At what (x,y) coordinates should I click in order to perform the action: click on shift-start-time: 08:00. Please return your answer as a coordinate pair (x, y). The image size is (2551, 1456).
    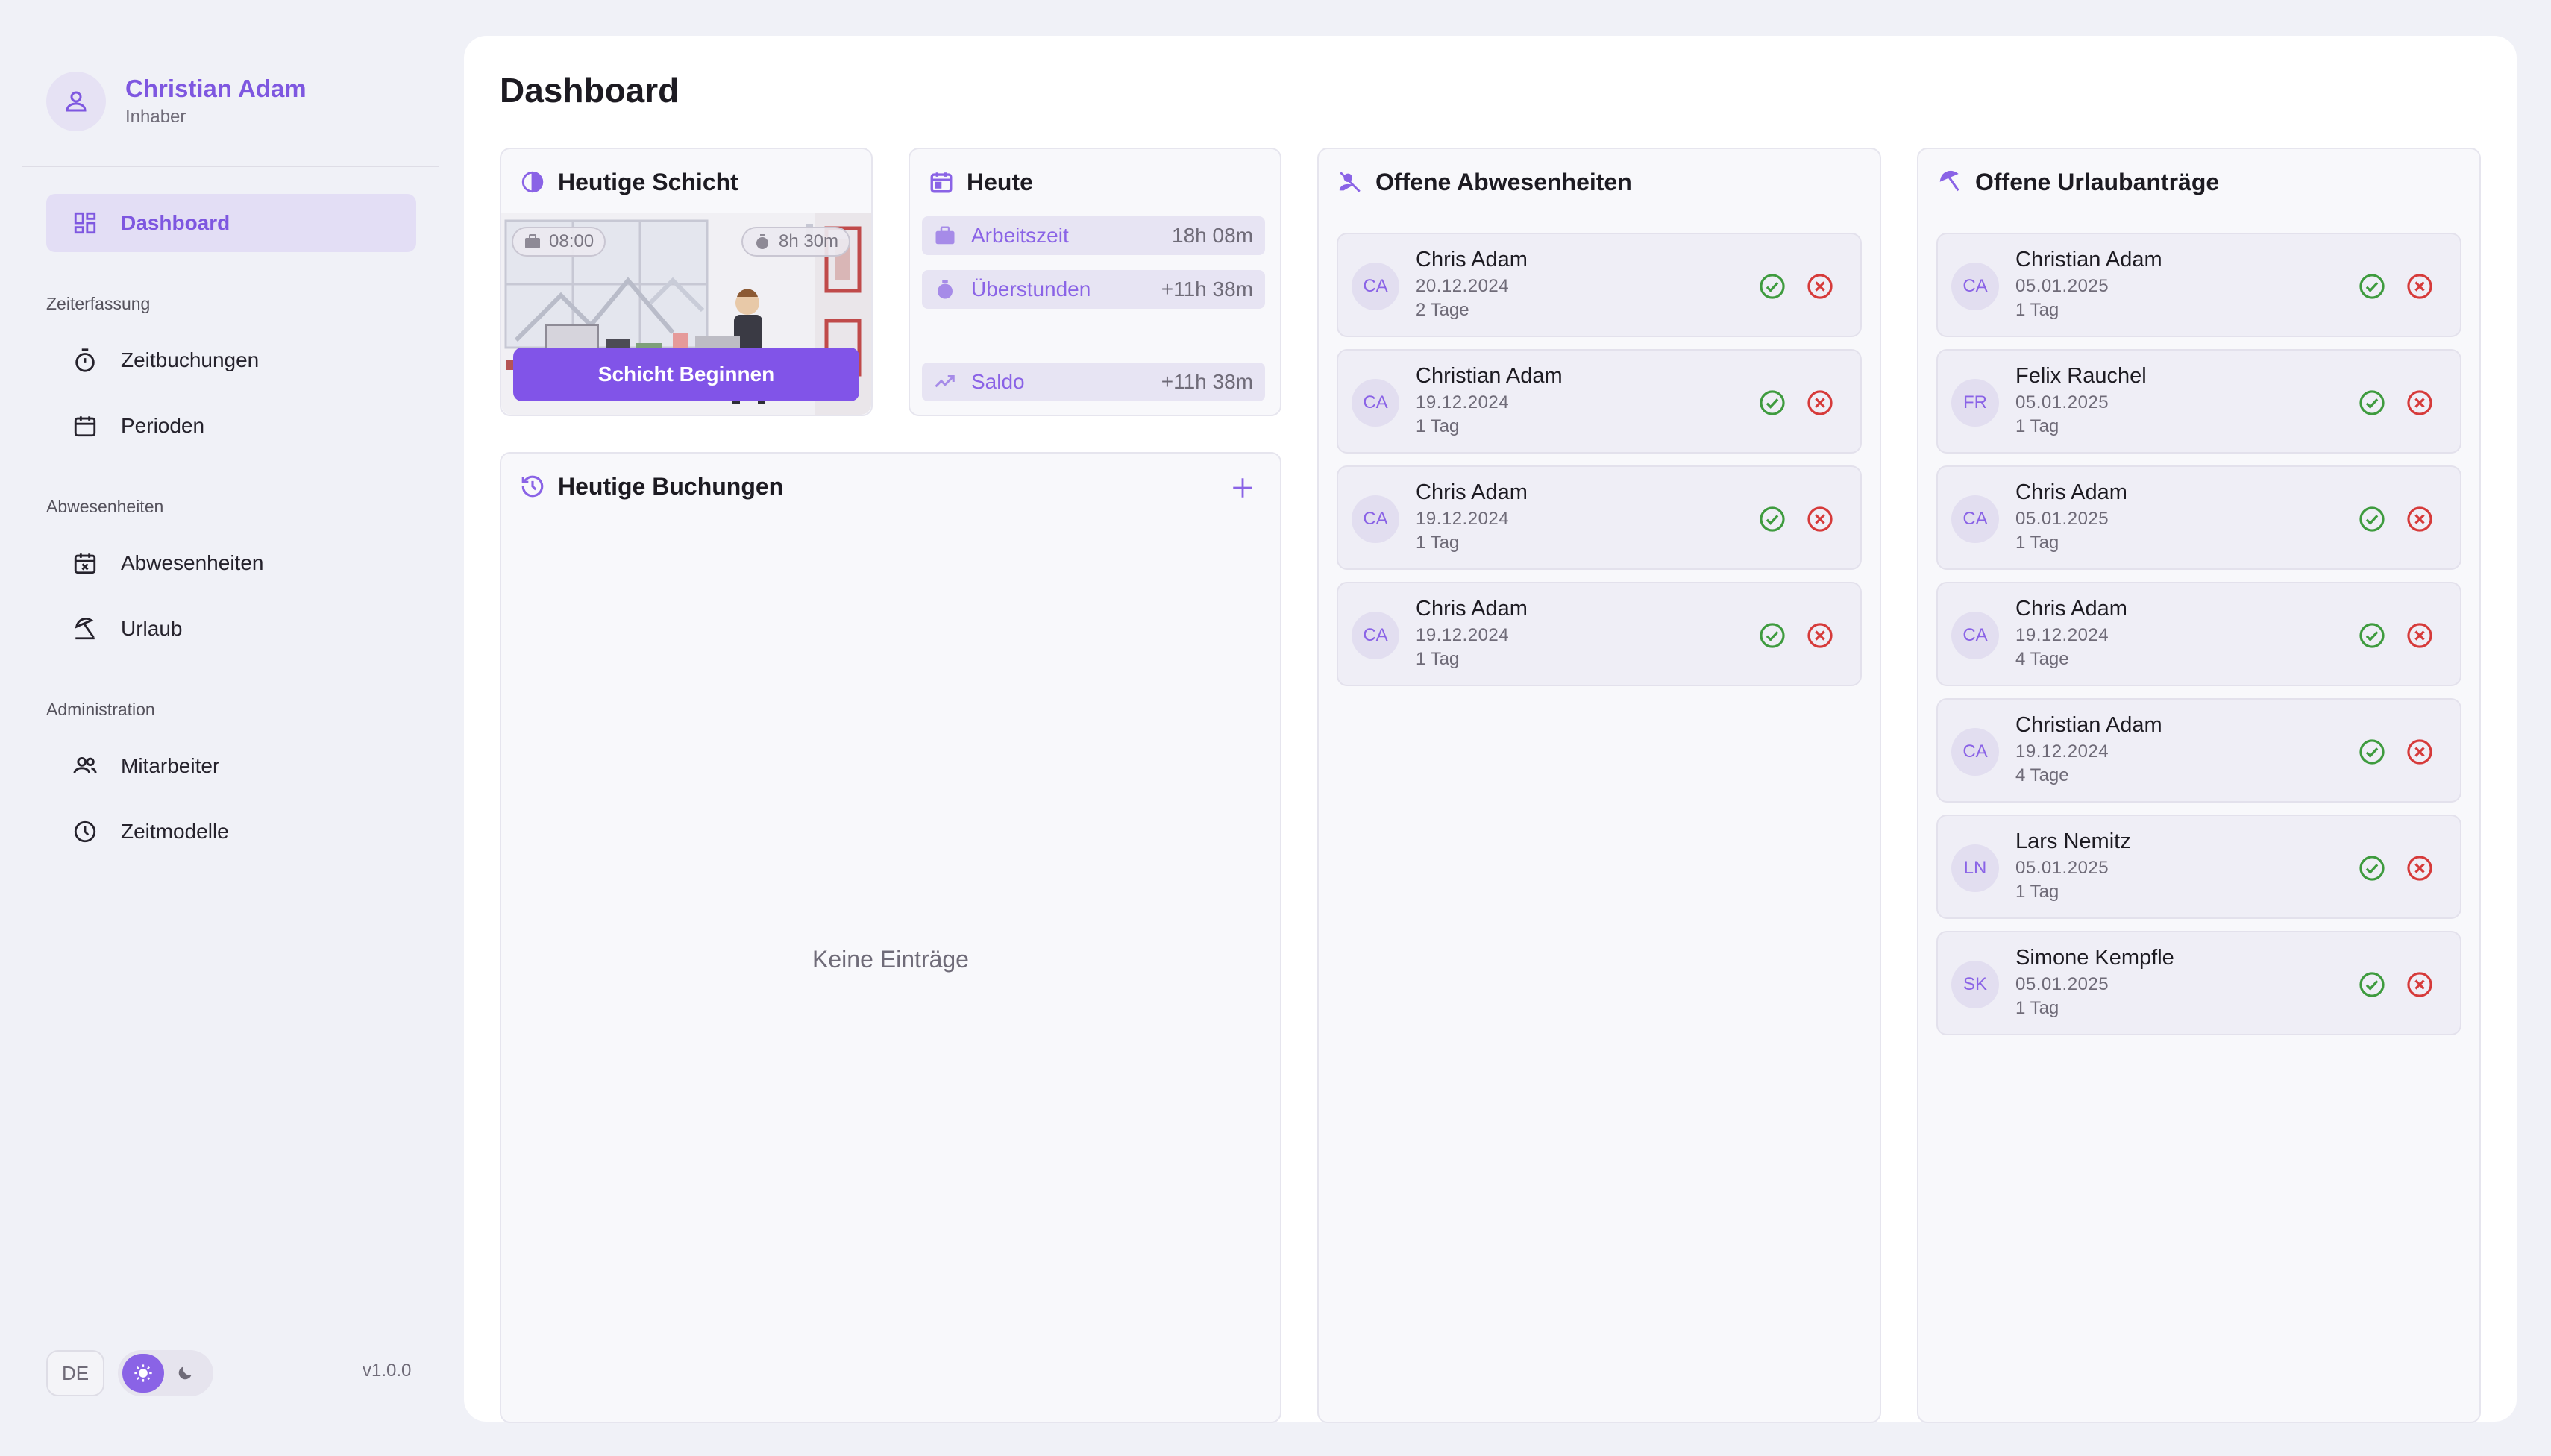
    Looking at the image, I should click on (571, 241).